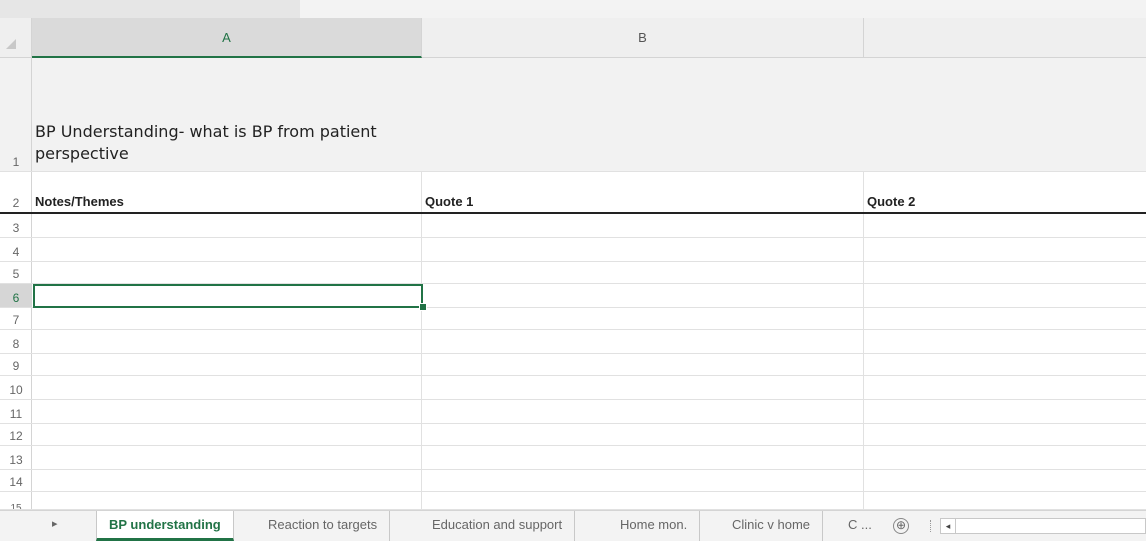 The width and height of the screenshot is (1146, 541). Describe the element at coordinates (901, 526) in the screenshot. I see `add-sheet-icon: ⊕` at that location.